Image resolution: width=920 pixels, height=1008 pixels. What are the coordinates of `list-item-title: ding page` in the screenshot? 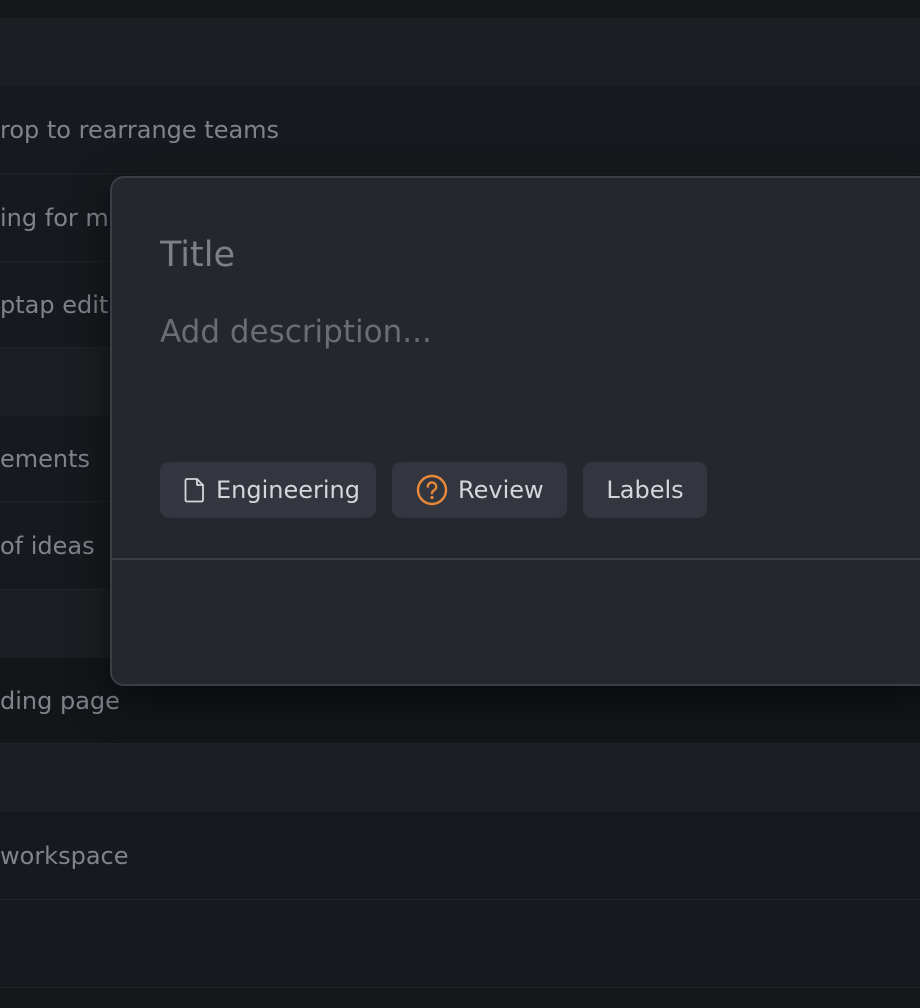 It's located at (60, 700).